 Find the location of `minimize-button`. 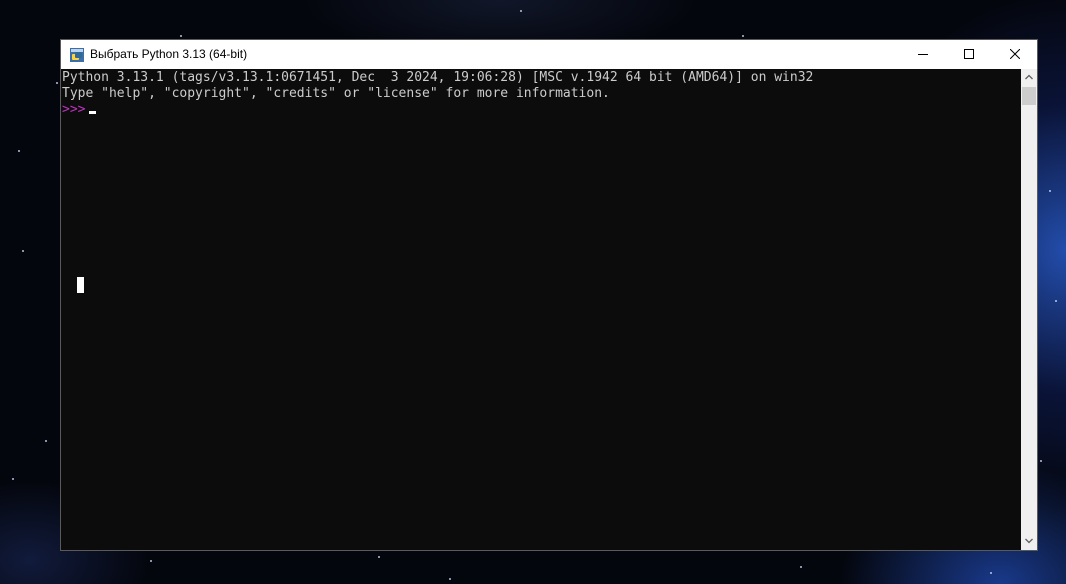

minimize-button is located at coordinates (923, 54).